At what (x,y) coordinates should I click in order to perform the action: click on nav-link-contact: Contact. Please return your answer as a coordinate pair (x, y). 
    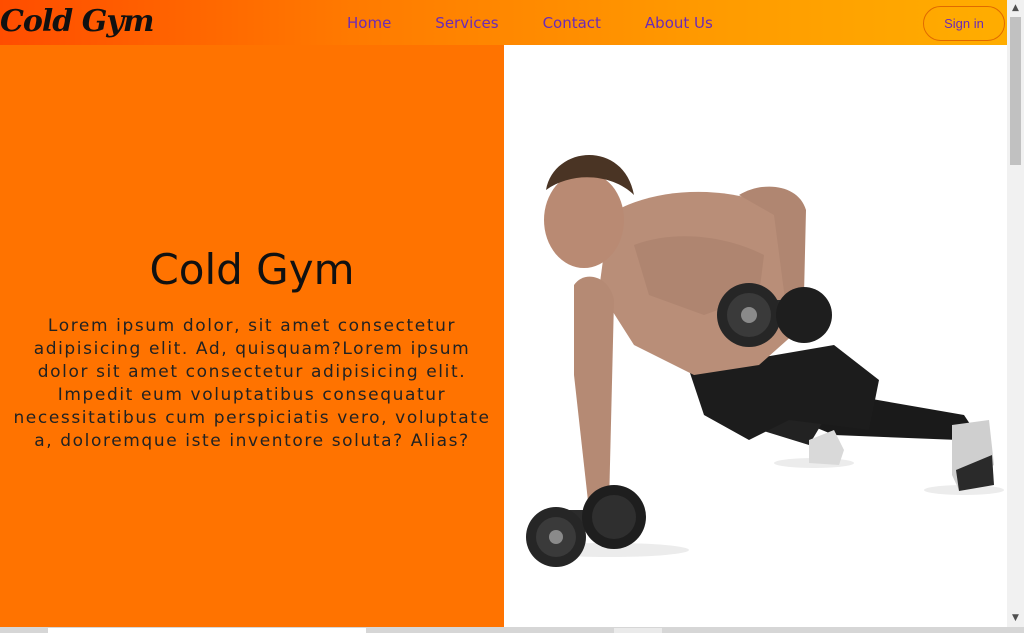
    Looking at the image, I should click on (572, 23).